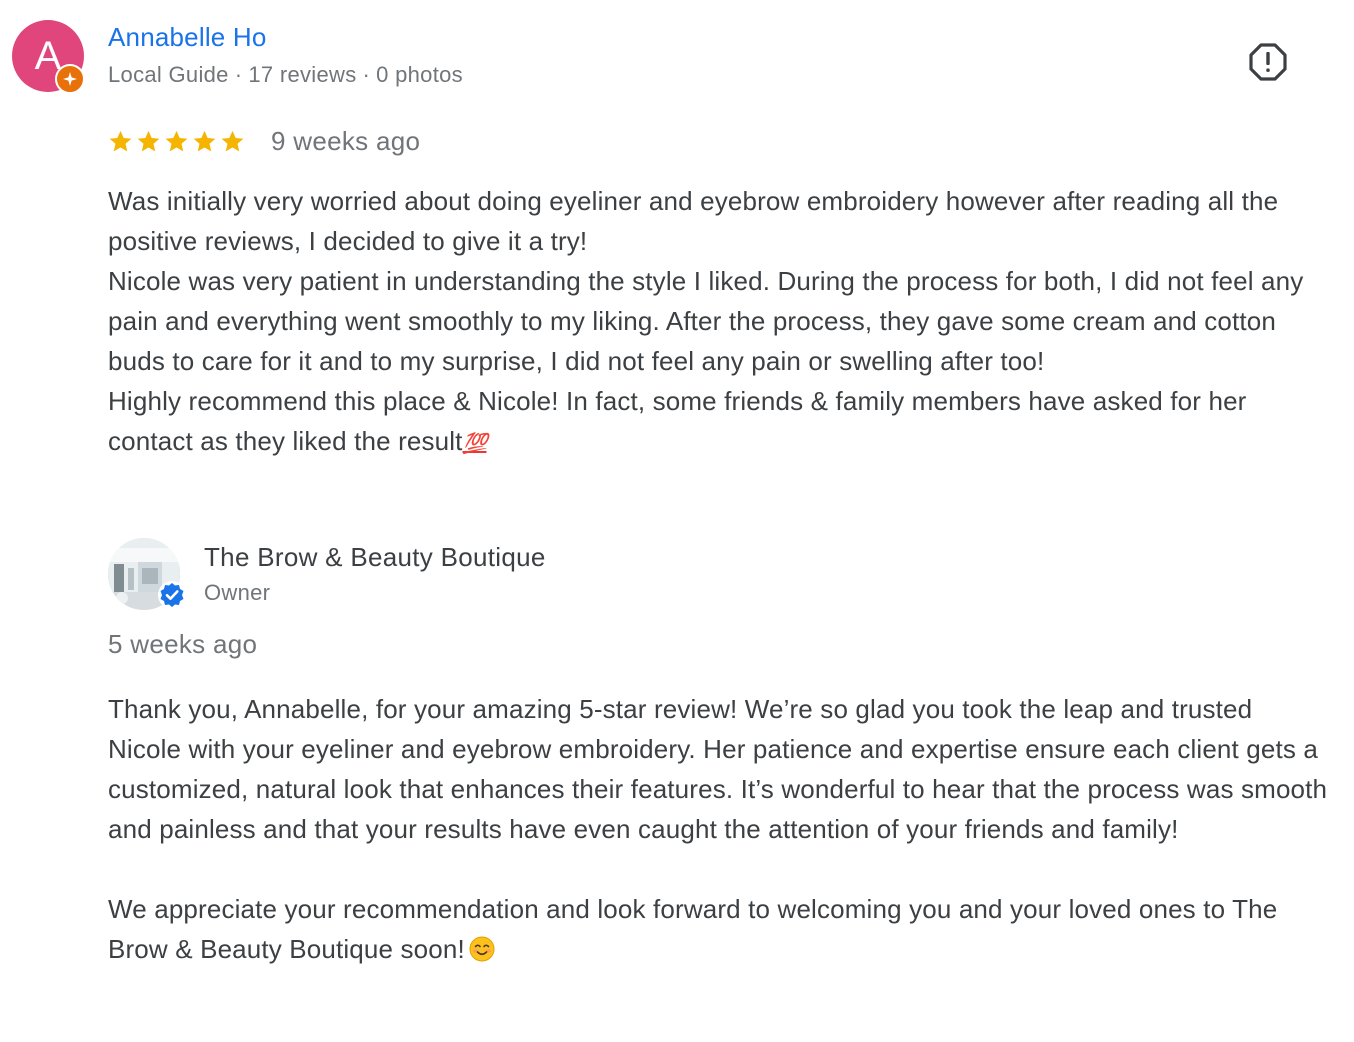  Describe the element at coordinates (482, 949) in the screenshot. I see `smiling-face-emoji-icon` at that location.